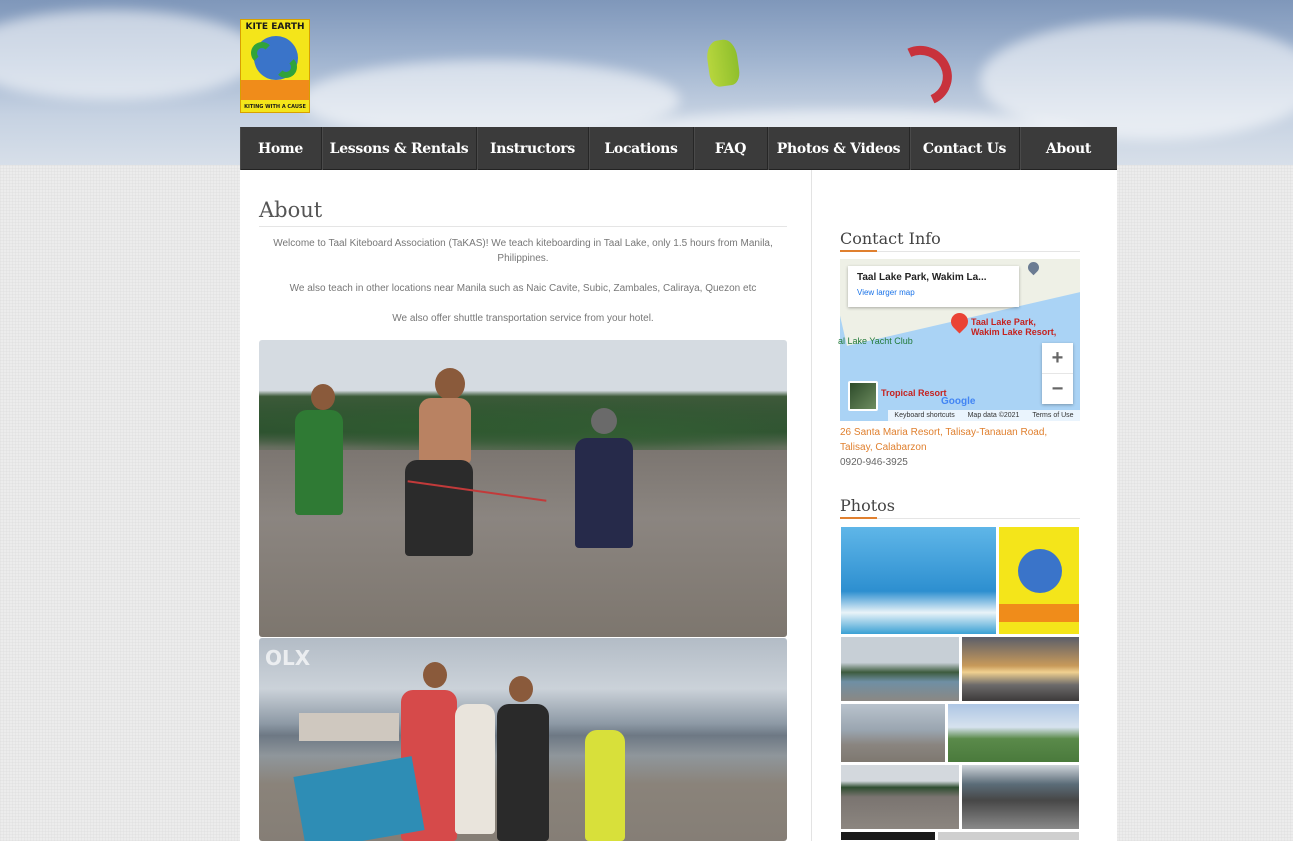 The width and height of the screenshot is (1293, 841). Describe the element at coordinates (523, 226) in the screenshot. I see `title-divider` at that location.